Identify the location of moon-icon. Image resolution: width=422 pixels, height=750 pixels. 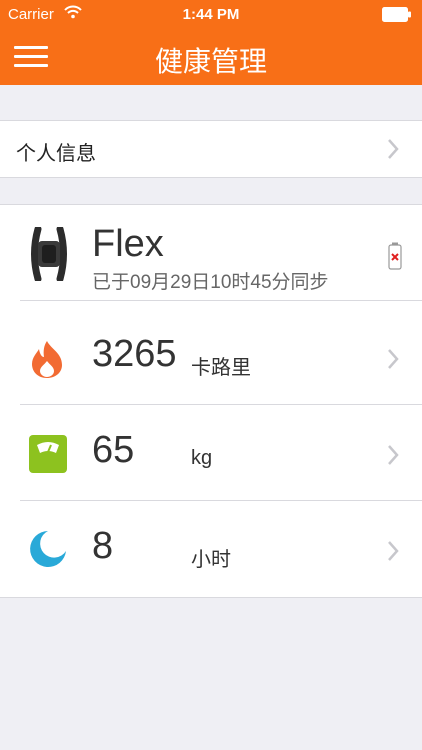
(48, 551).